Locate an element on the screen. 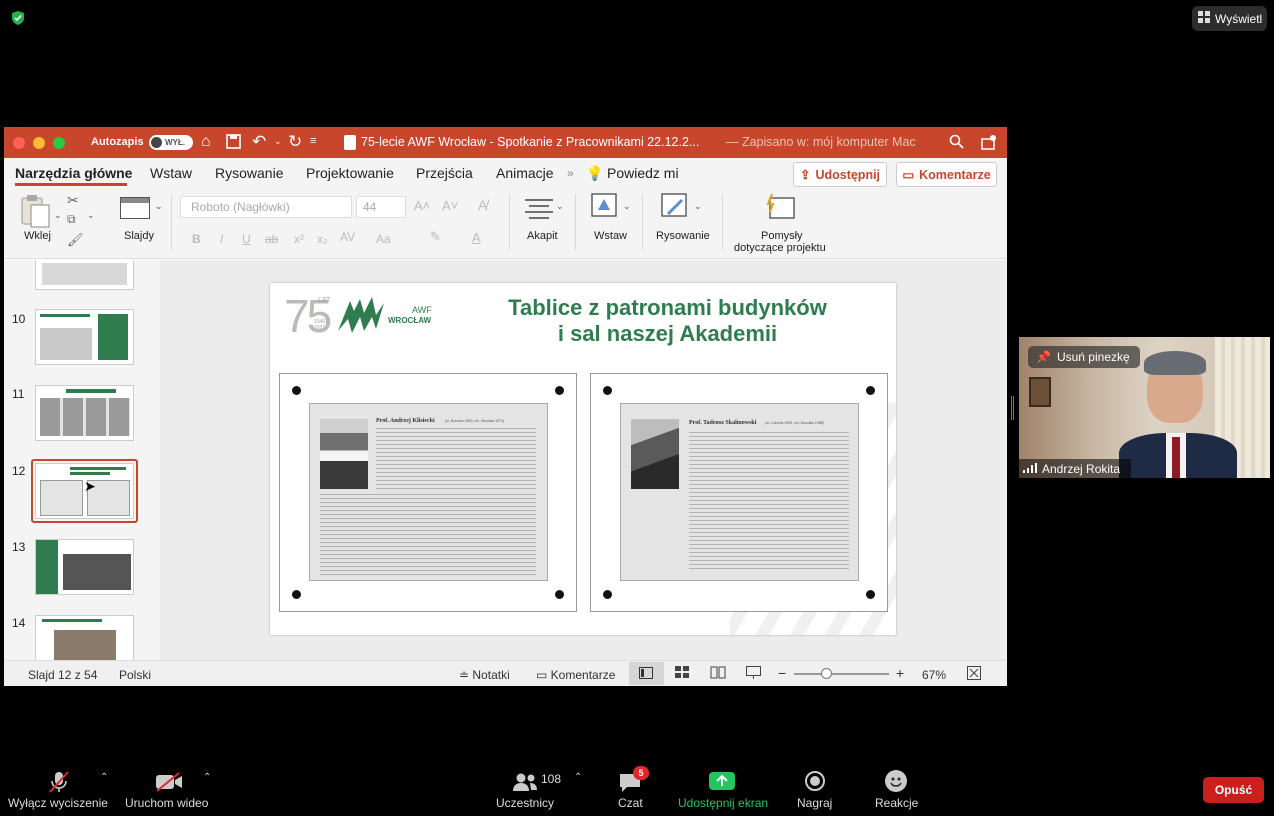 Image resolution: width=1274 pixels, height=816 pixels. tab-design: Projektowanie is located at coordinates (350, 173).